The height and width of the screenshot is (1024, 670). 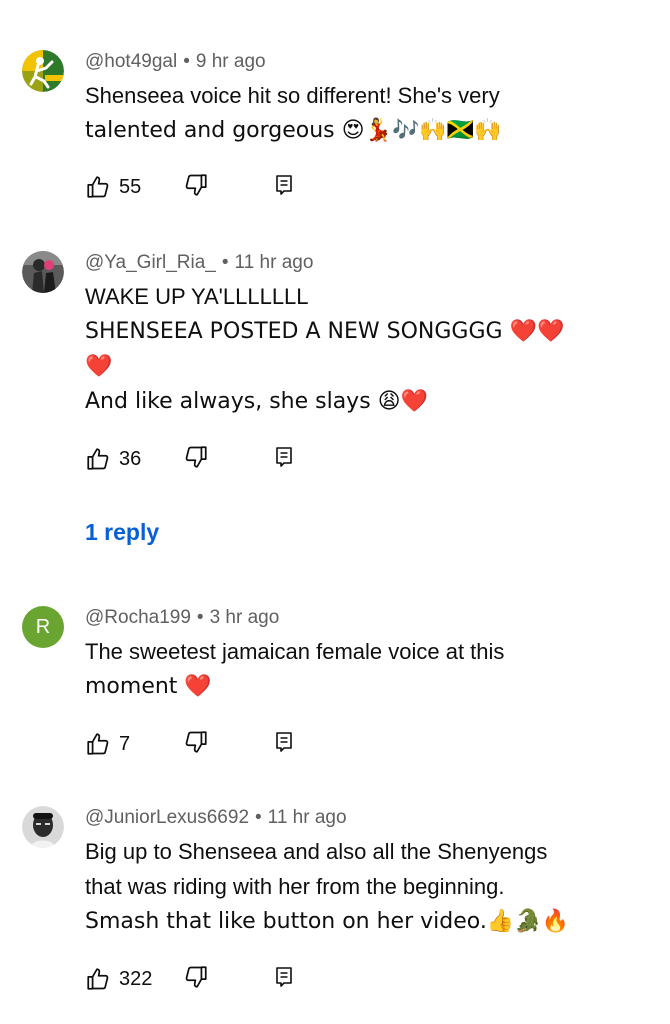 What do you see at coordinates (244, 617) in the screenshot?
I see `comment-time: 3 hr ago` at bounding box center [244, 617].